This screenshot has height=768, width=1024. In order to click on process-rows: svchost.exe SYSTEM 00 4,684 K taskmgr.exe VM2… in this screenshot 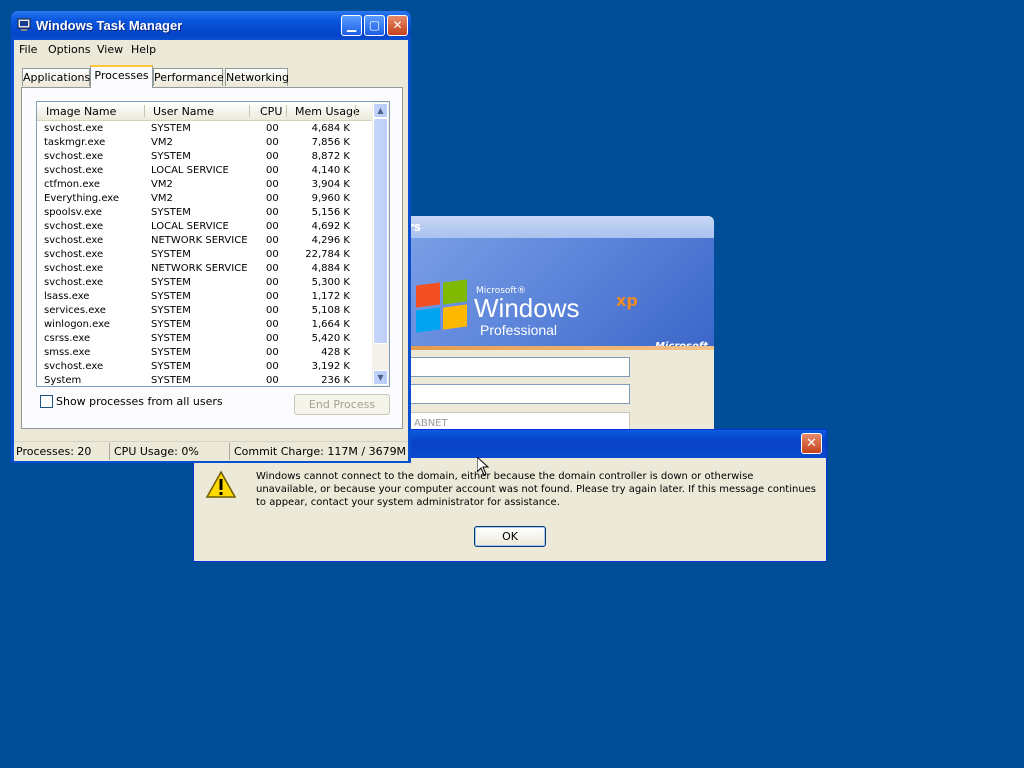, I will do `click(204, 254)`.